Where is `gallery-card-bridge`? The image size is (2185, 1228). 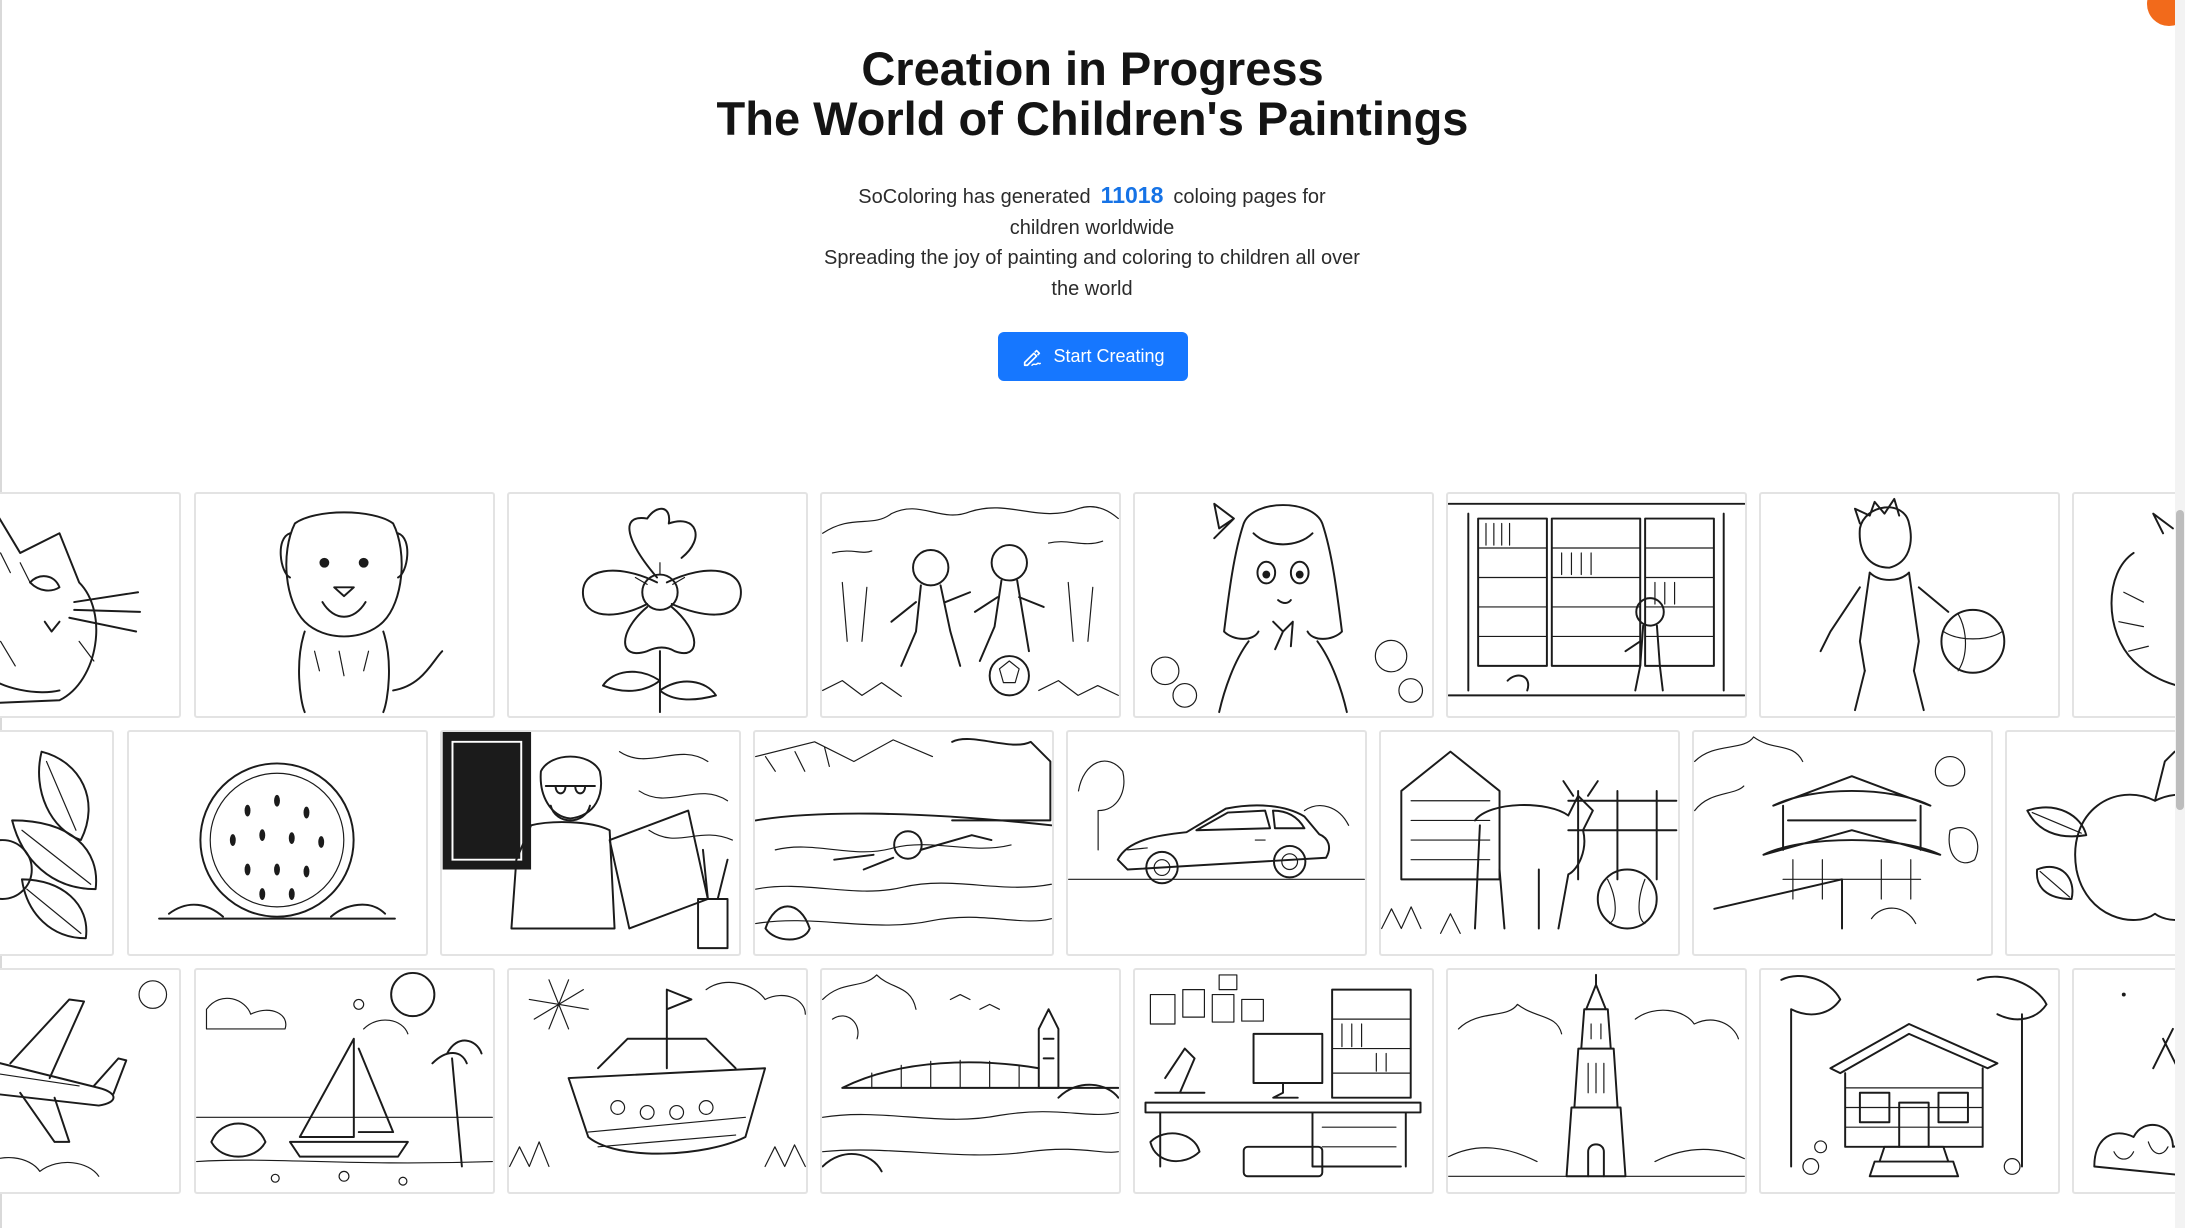 gallery-card-bridge is located at coordinates (970, 1081).